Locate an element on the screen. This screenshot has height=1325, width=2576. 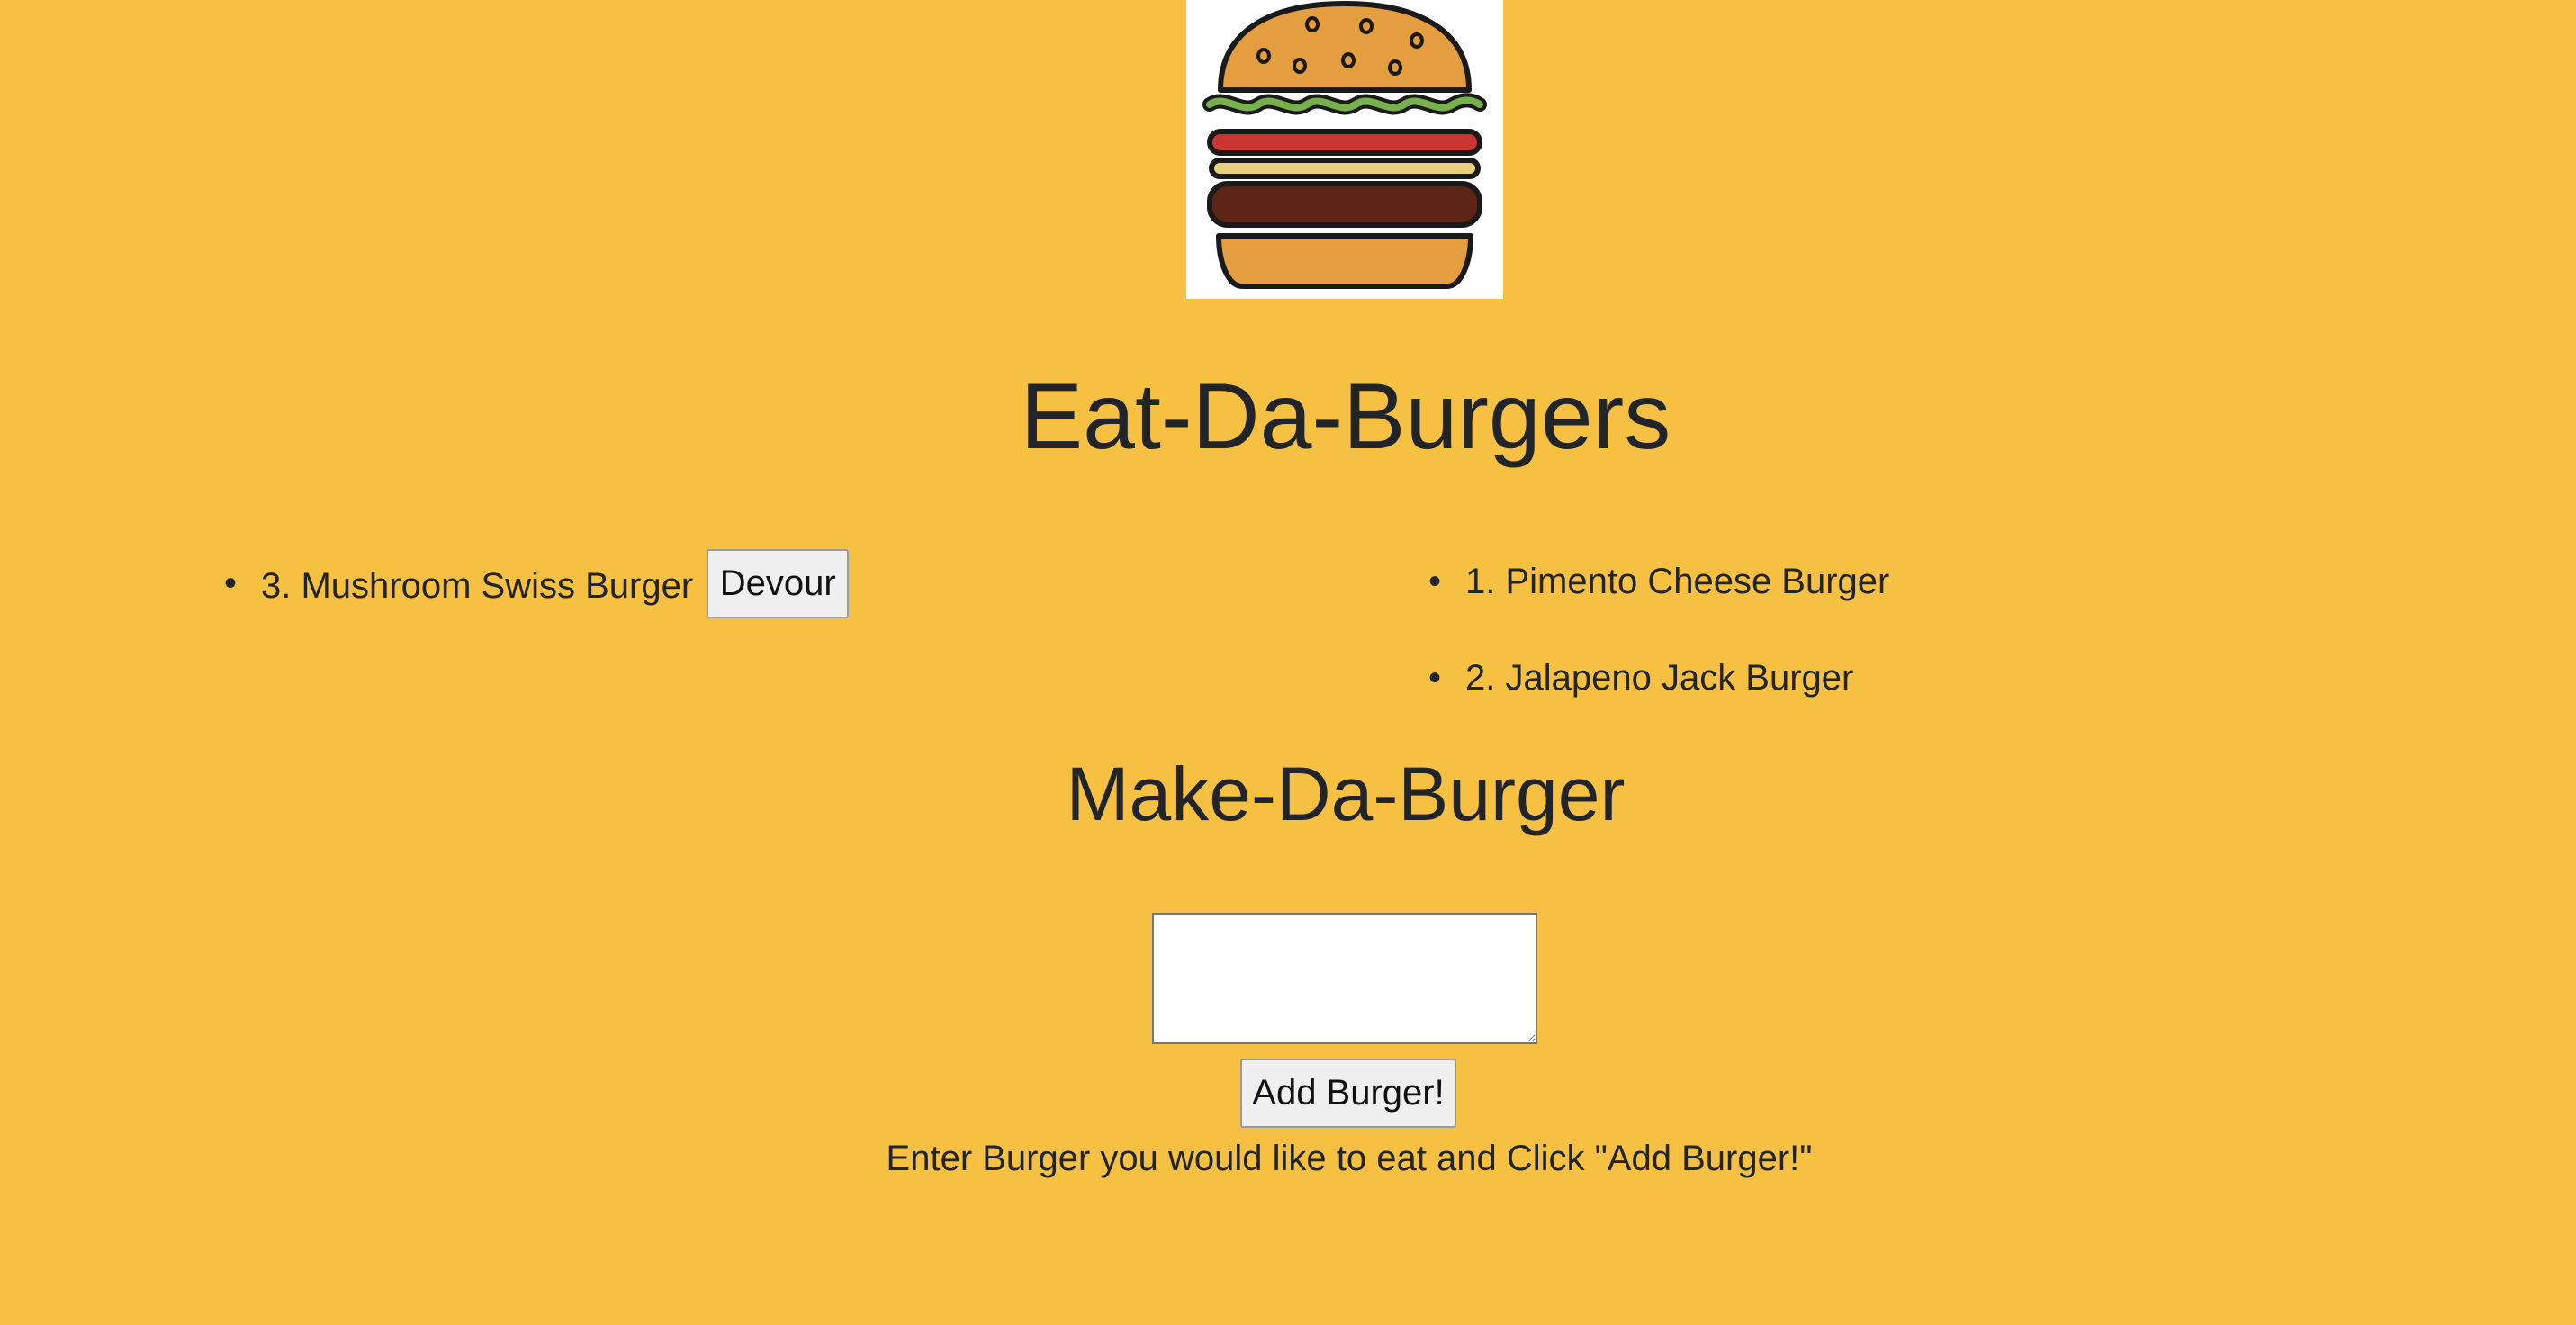
list-item: • 1. Pimento Cheese Burger is located at coordinates (1656, 581).